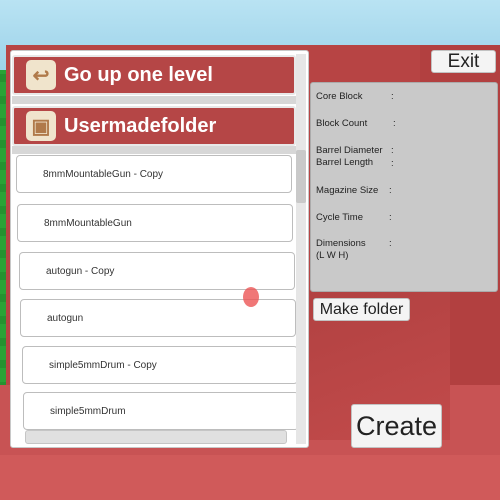 This screenshot has width=500, height=500. I want to click on return-arrow-icon: ↩, so click(41, 75).